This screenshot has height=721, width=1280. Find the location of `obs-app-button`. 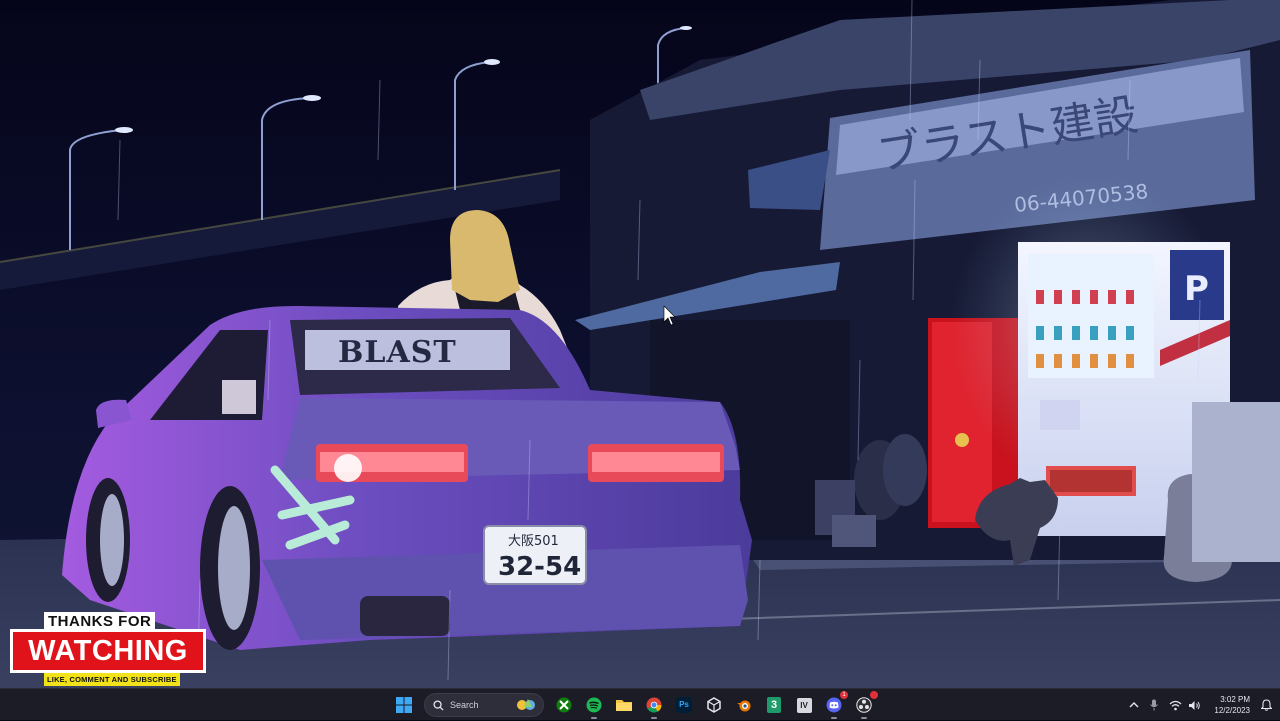

obs-app-button is located at coordinates (865, 705).